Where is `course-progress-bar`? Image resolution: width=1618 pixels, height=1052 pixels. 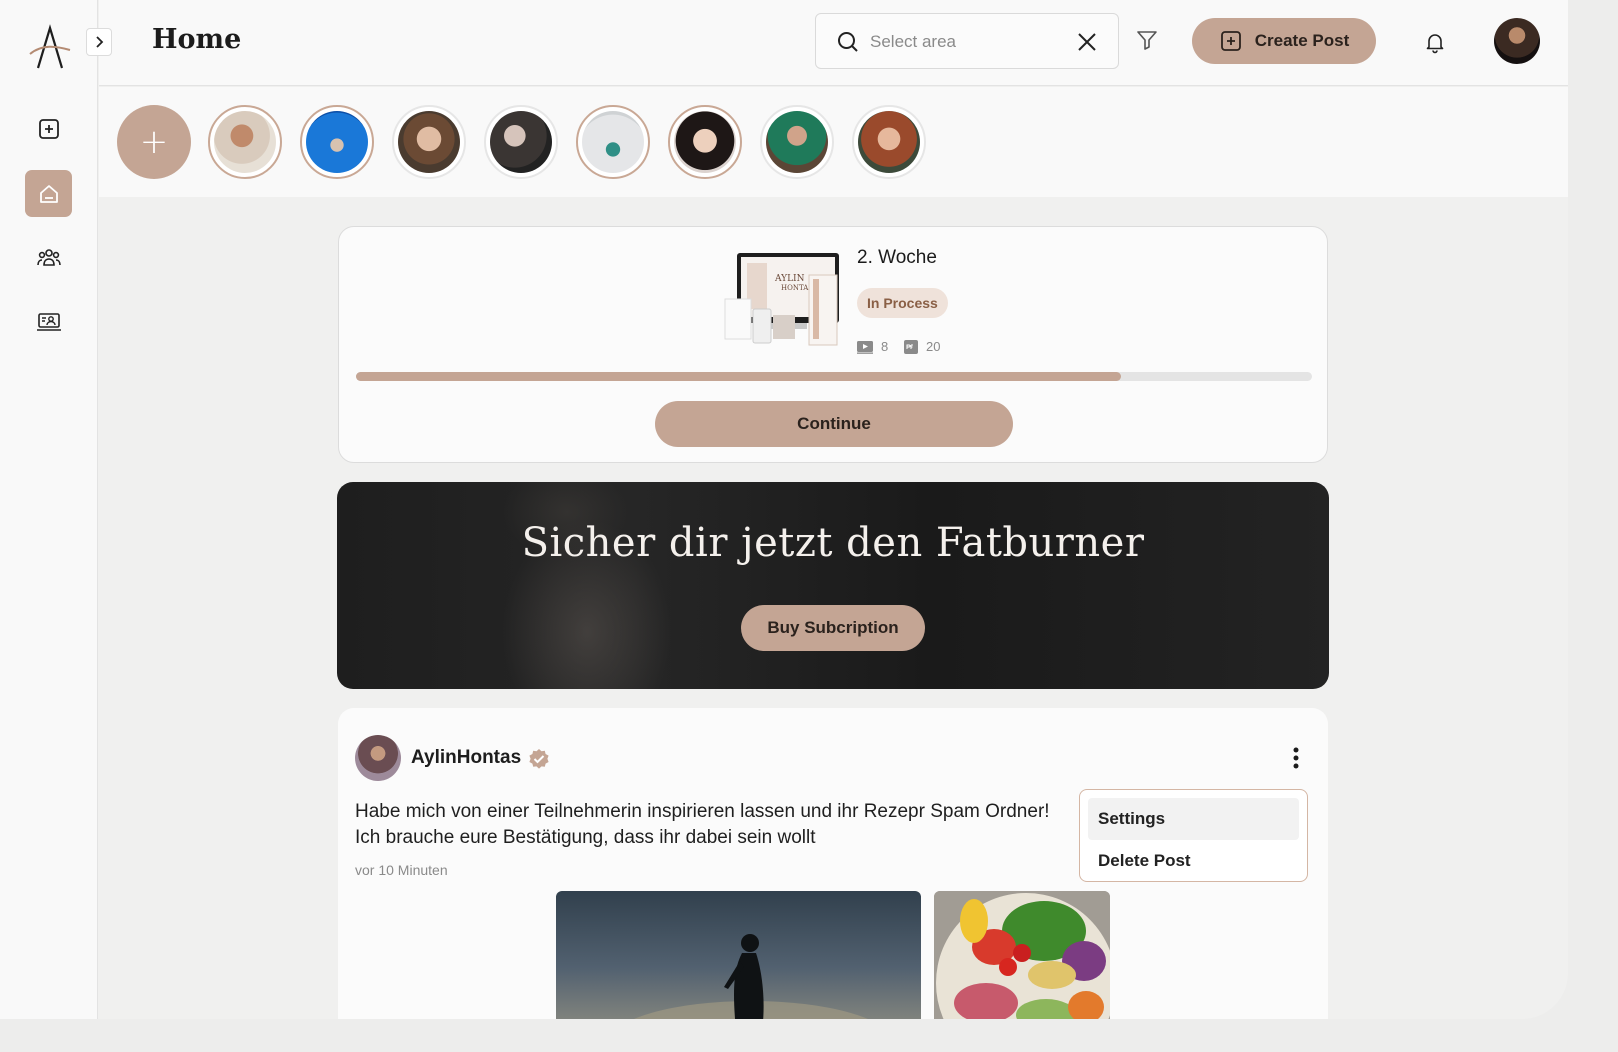 course-progress-bar is located at coordinates (834, 376).